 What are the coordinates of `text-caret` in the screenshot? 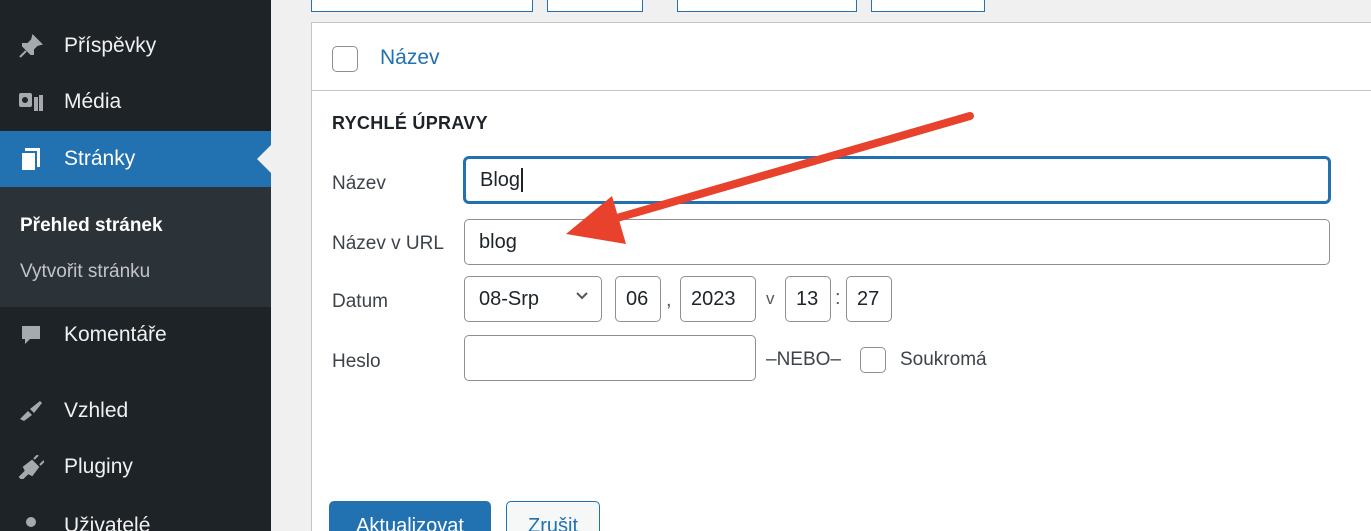 It's located at (522, 180).